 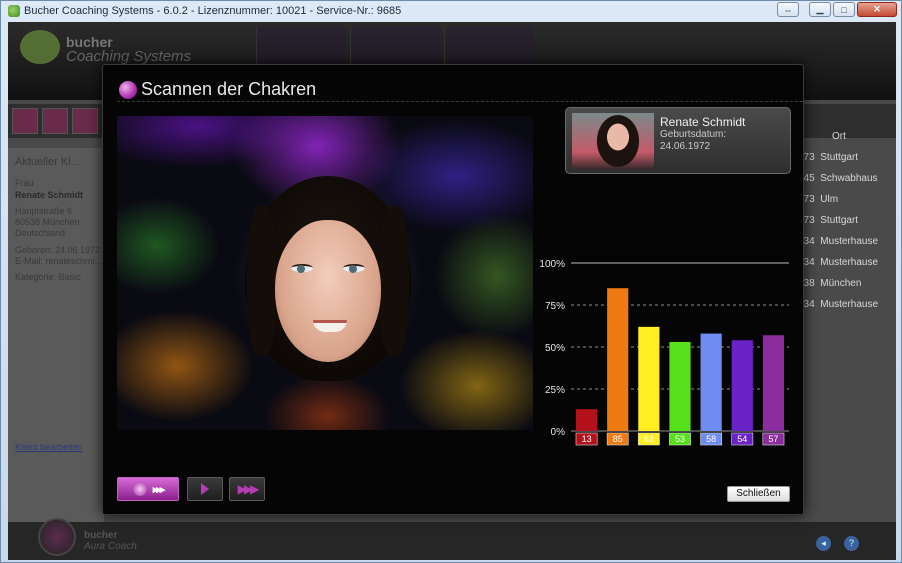 What do you see at coordinates (613, 141) in the screenshot?
I see `avatar` at bounding box center [613, 141].